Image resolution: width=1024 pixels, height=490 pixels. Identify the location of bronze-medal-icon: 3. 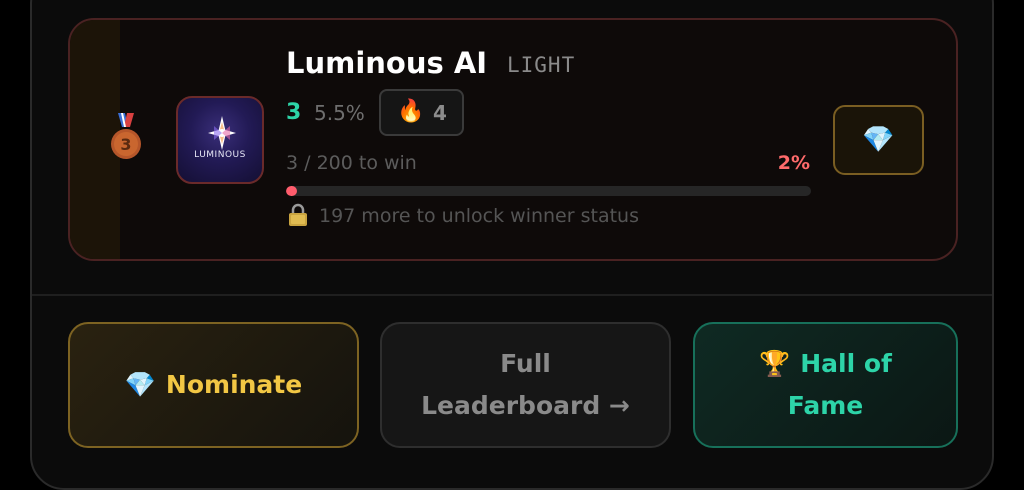
(126, 136).